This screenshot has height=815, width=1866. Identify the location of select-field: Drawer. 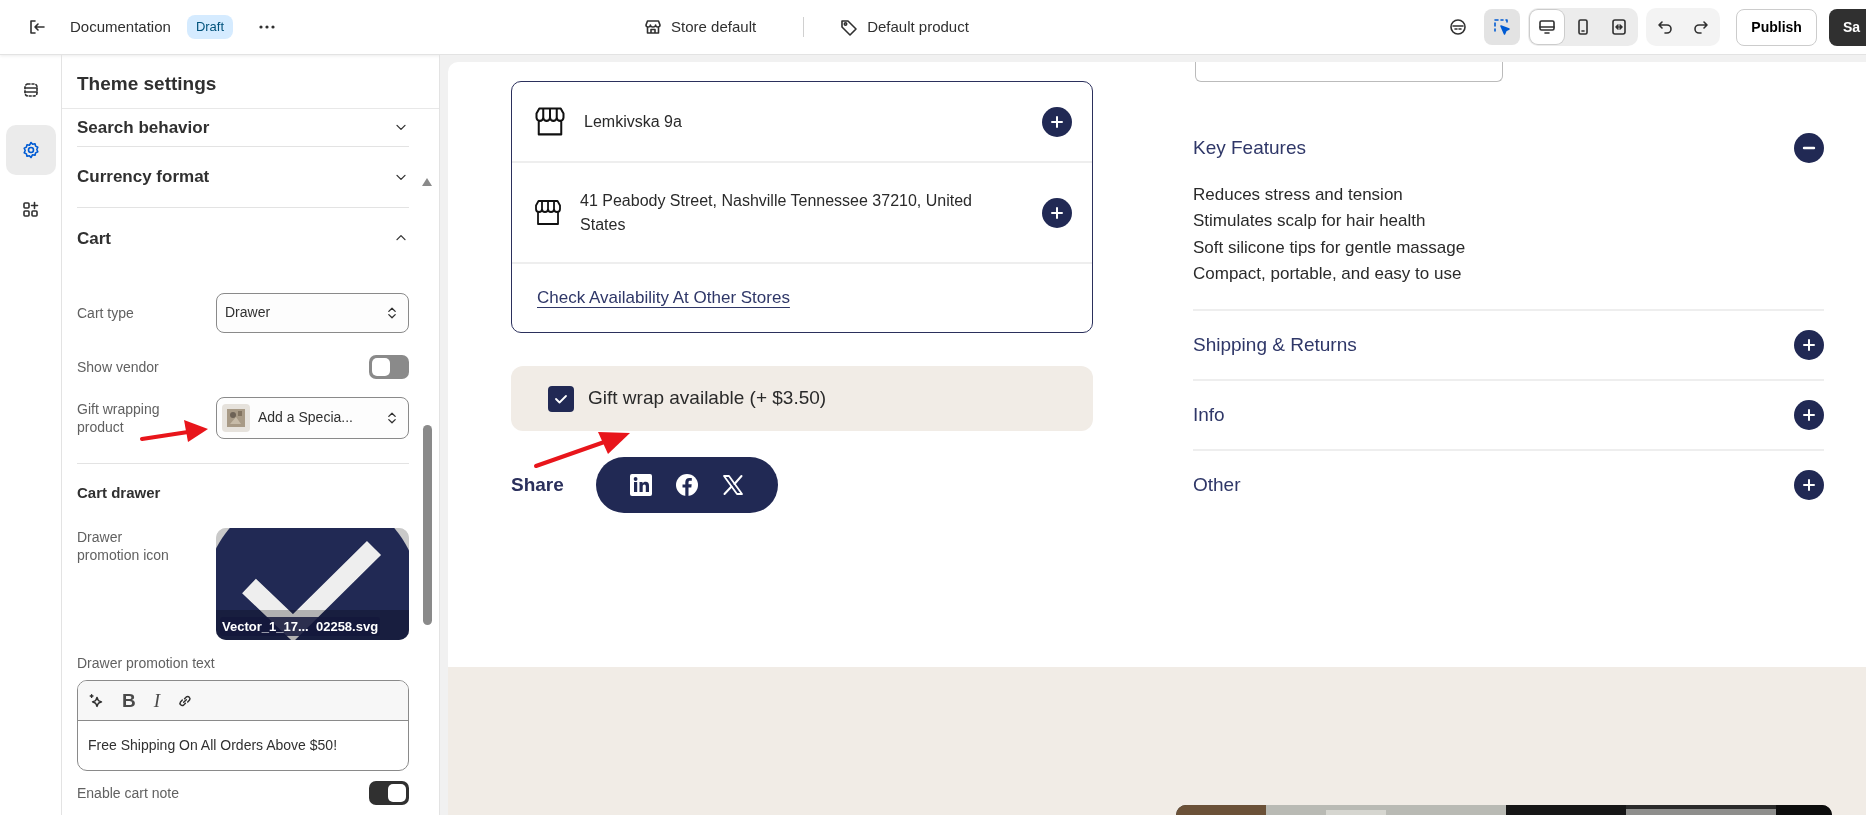
(312, 312).